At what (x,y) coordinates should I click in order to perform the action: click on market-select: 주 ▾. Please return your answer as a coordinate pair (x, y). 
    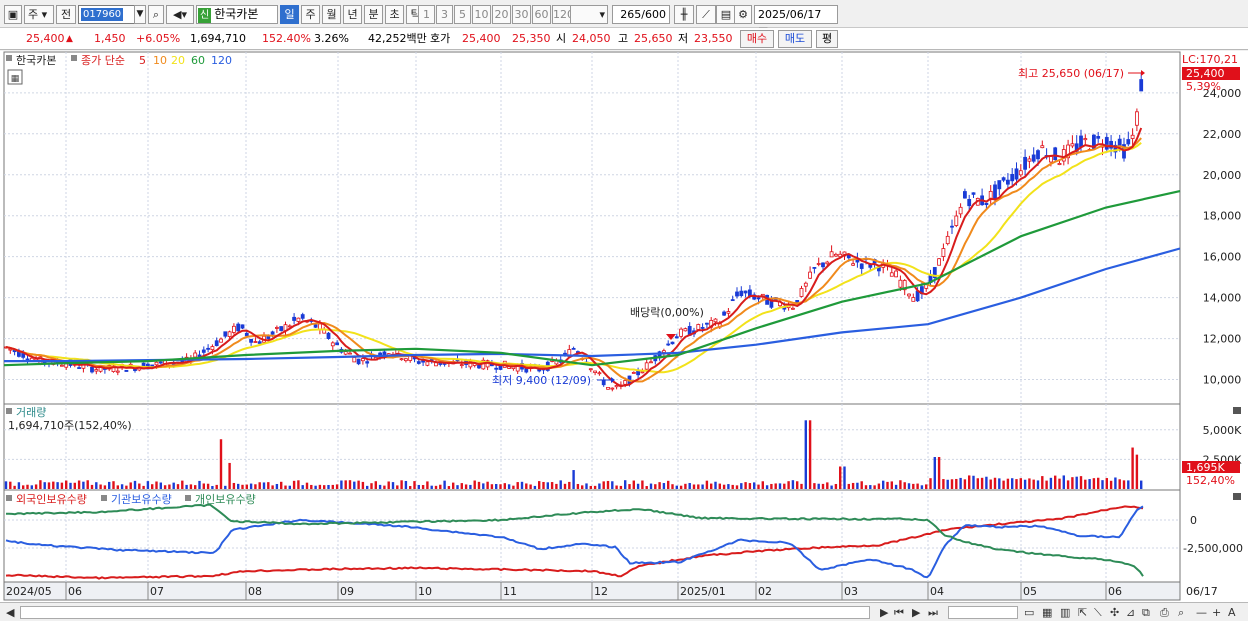
    Looking at the image, I should click on (39, 14).